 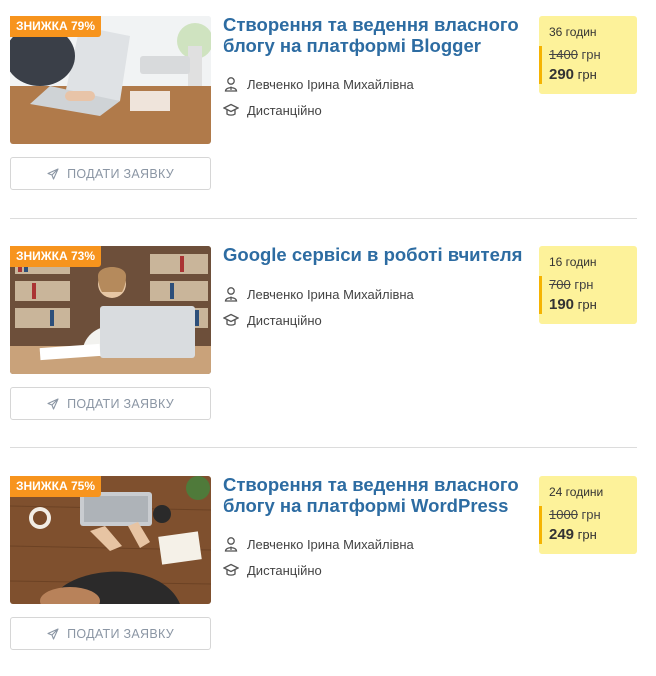 What do you see at coordinates (571, 284) in the screenshot?
I see `old-price: 700 грн` at bounding box center [571, 284].